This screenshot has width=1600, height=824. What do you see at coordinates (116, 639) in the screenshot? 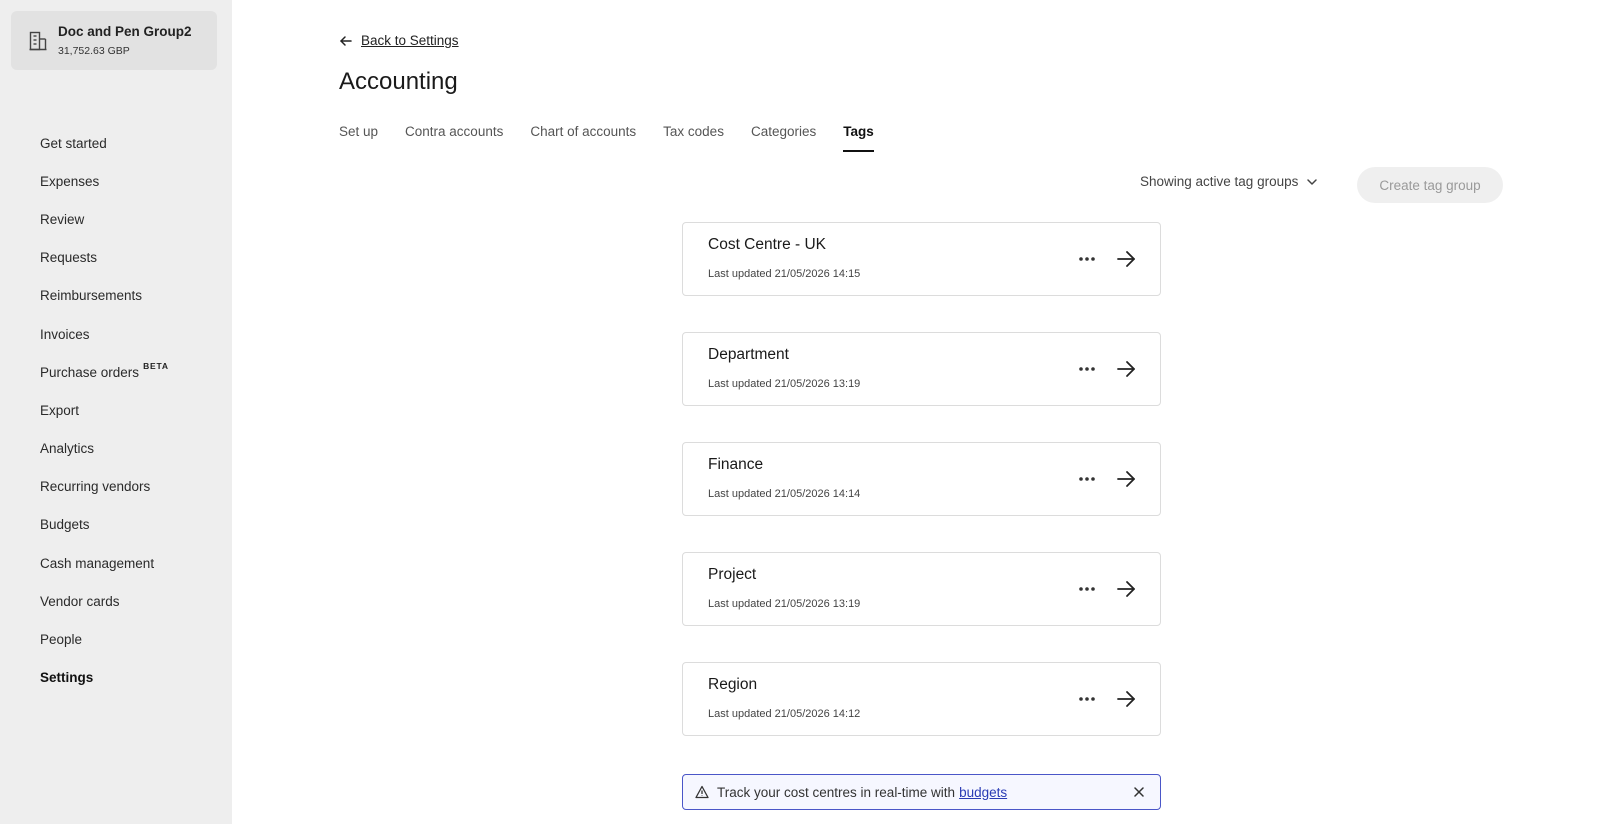
I see `sidebar-item-people: People` at bounding box center [116, 639].